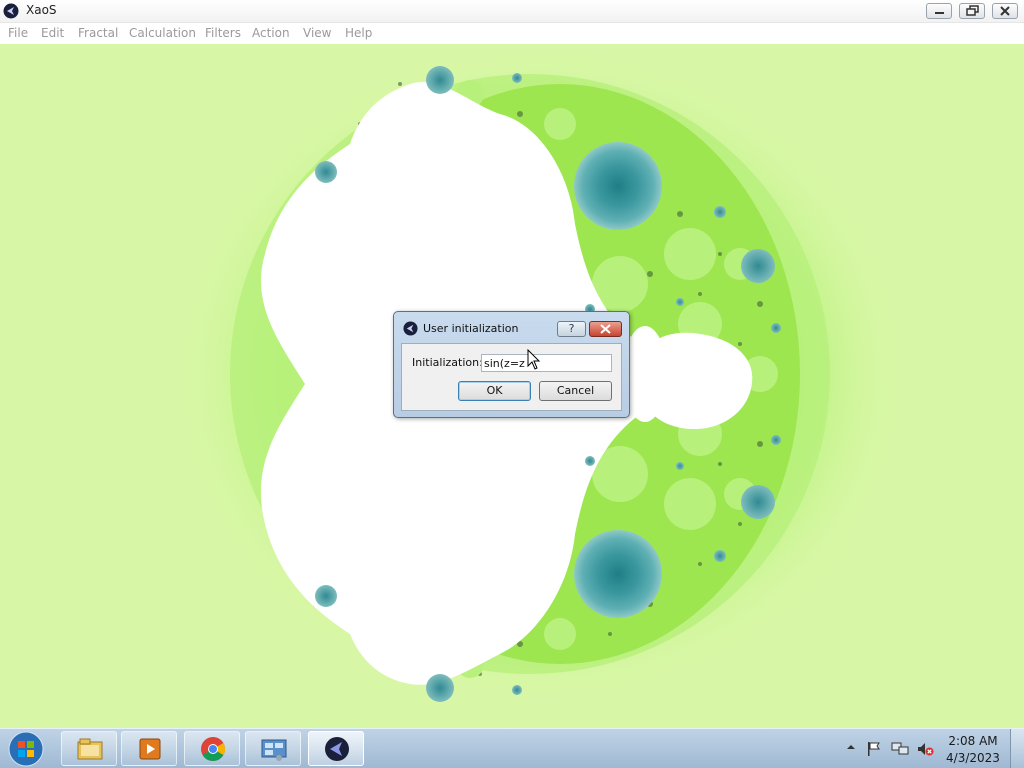  I want to click on menu-view: View, so click(317, 33).